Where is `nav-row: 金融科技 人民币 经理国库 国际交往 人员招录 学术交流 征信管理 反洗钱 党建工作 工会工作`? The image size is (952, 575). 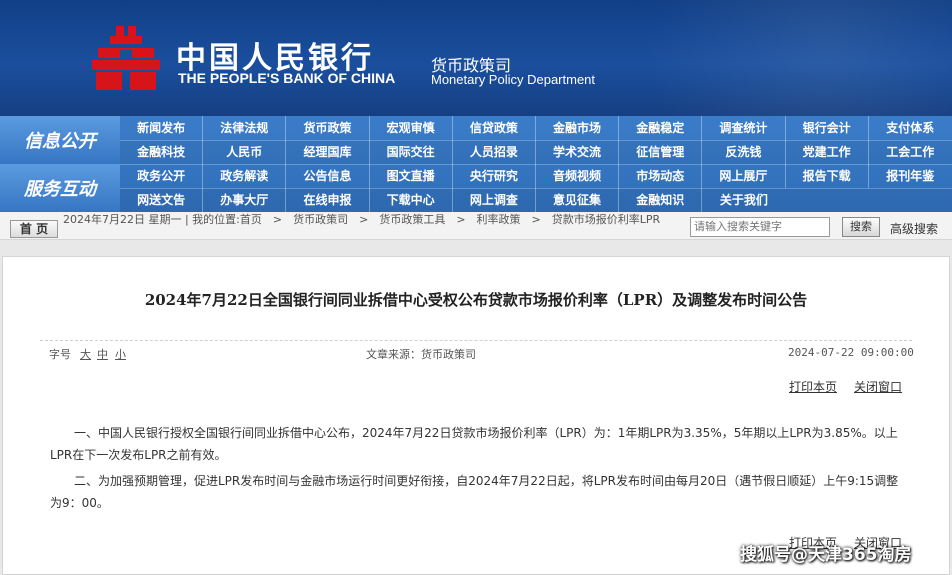
nav-row: 金融科技 人民币 经理国库 国际交往 人员招录 学术交流 征信管理 反洗钱 党建工作 工会工作 is located at coordinates (536, 152).